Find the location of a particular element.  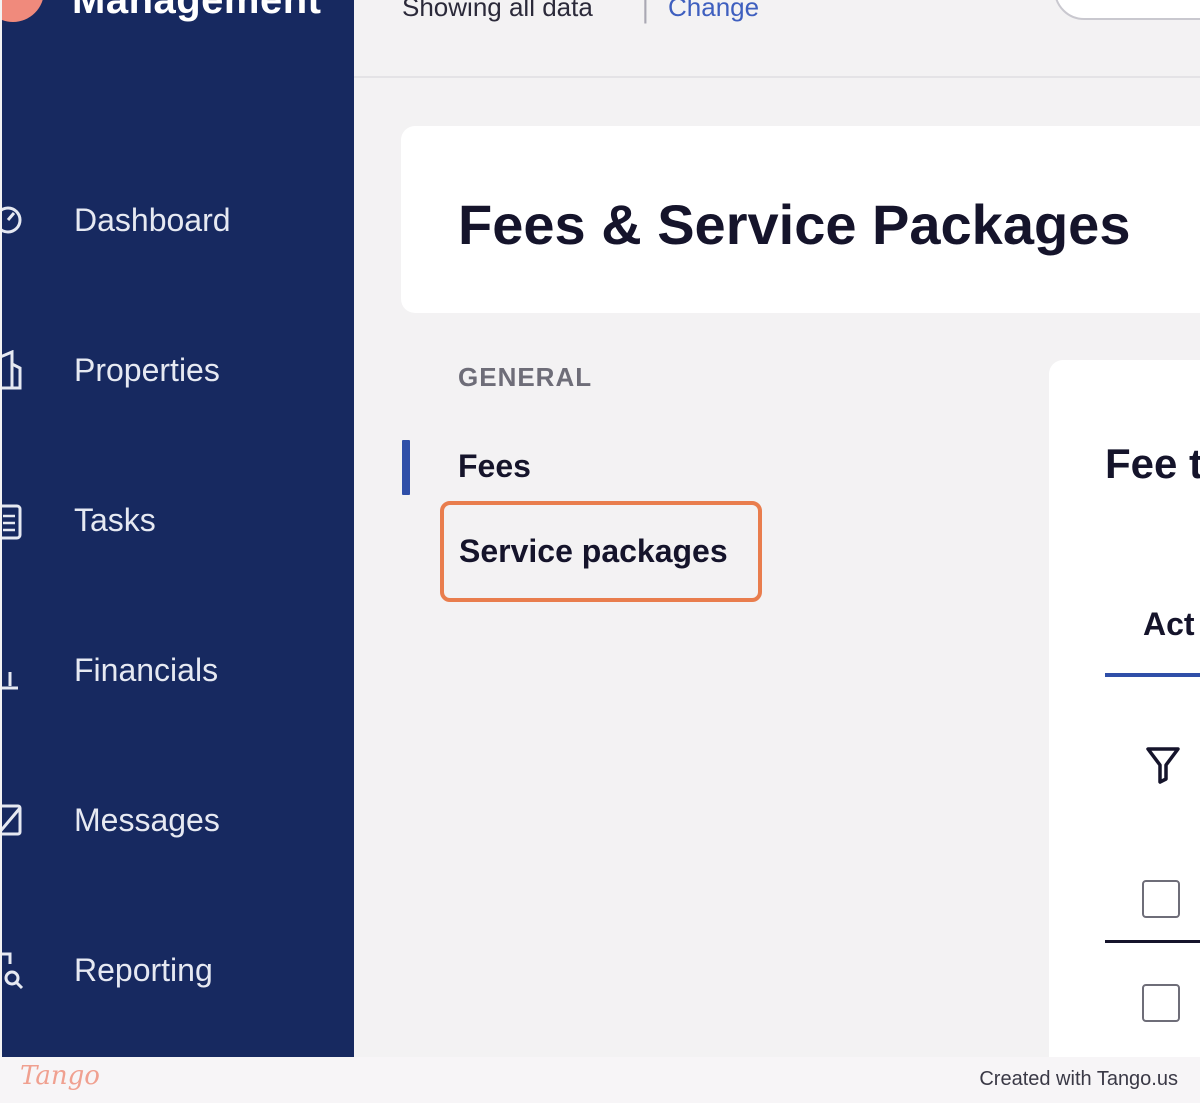

bank-icon is located at coordinates (14, 670).